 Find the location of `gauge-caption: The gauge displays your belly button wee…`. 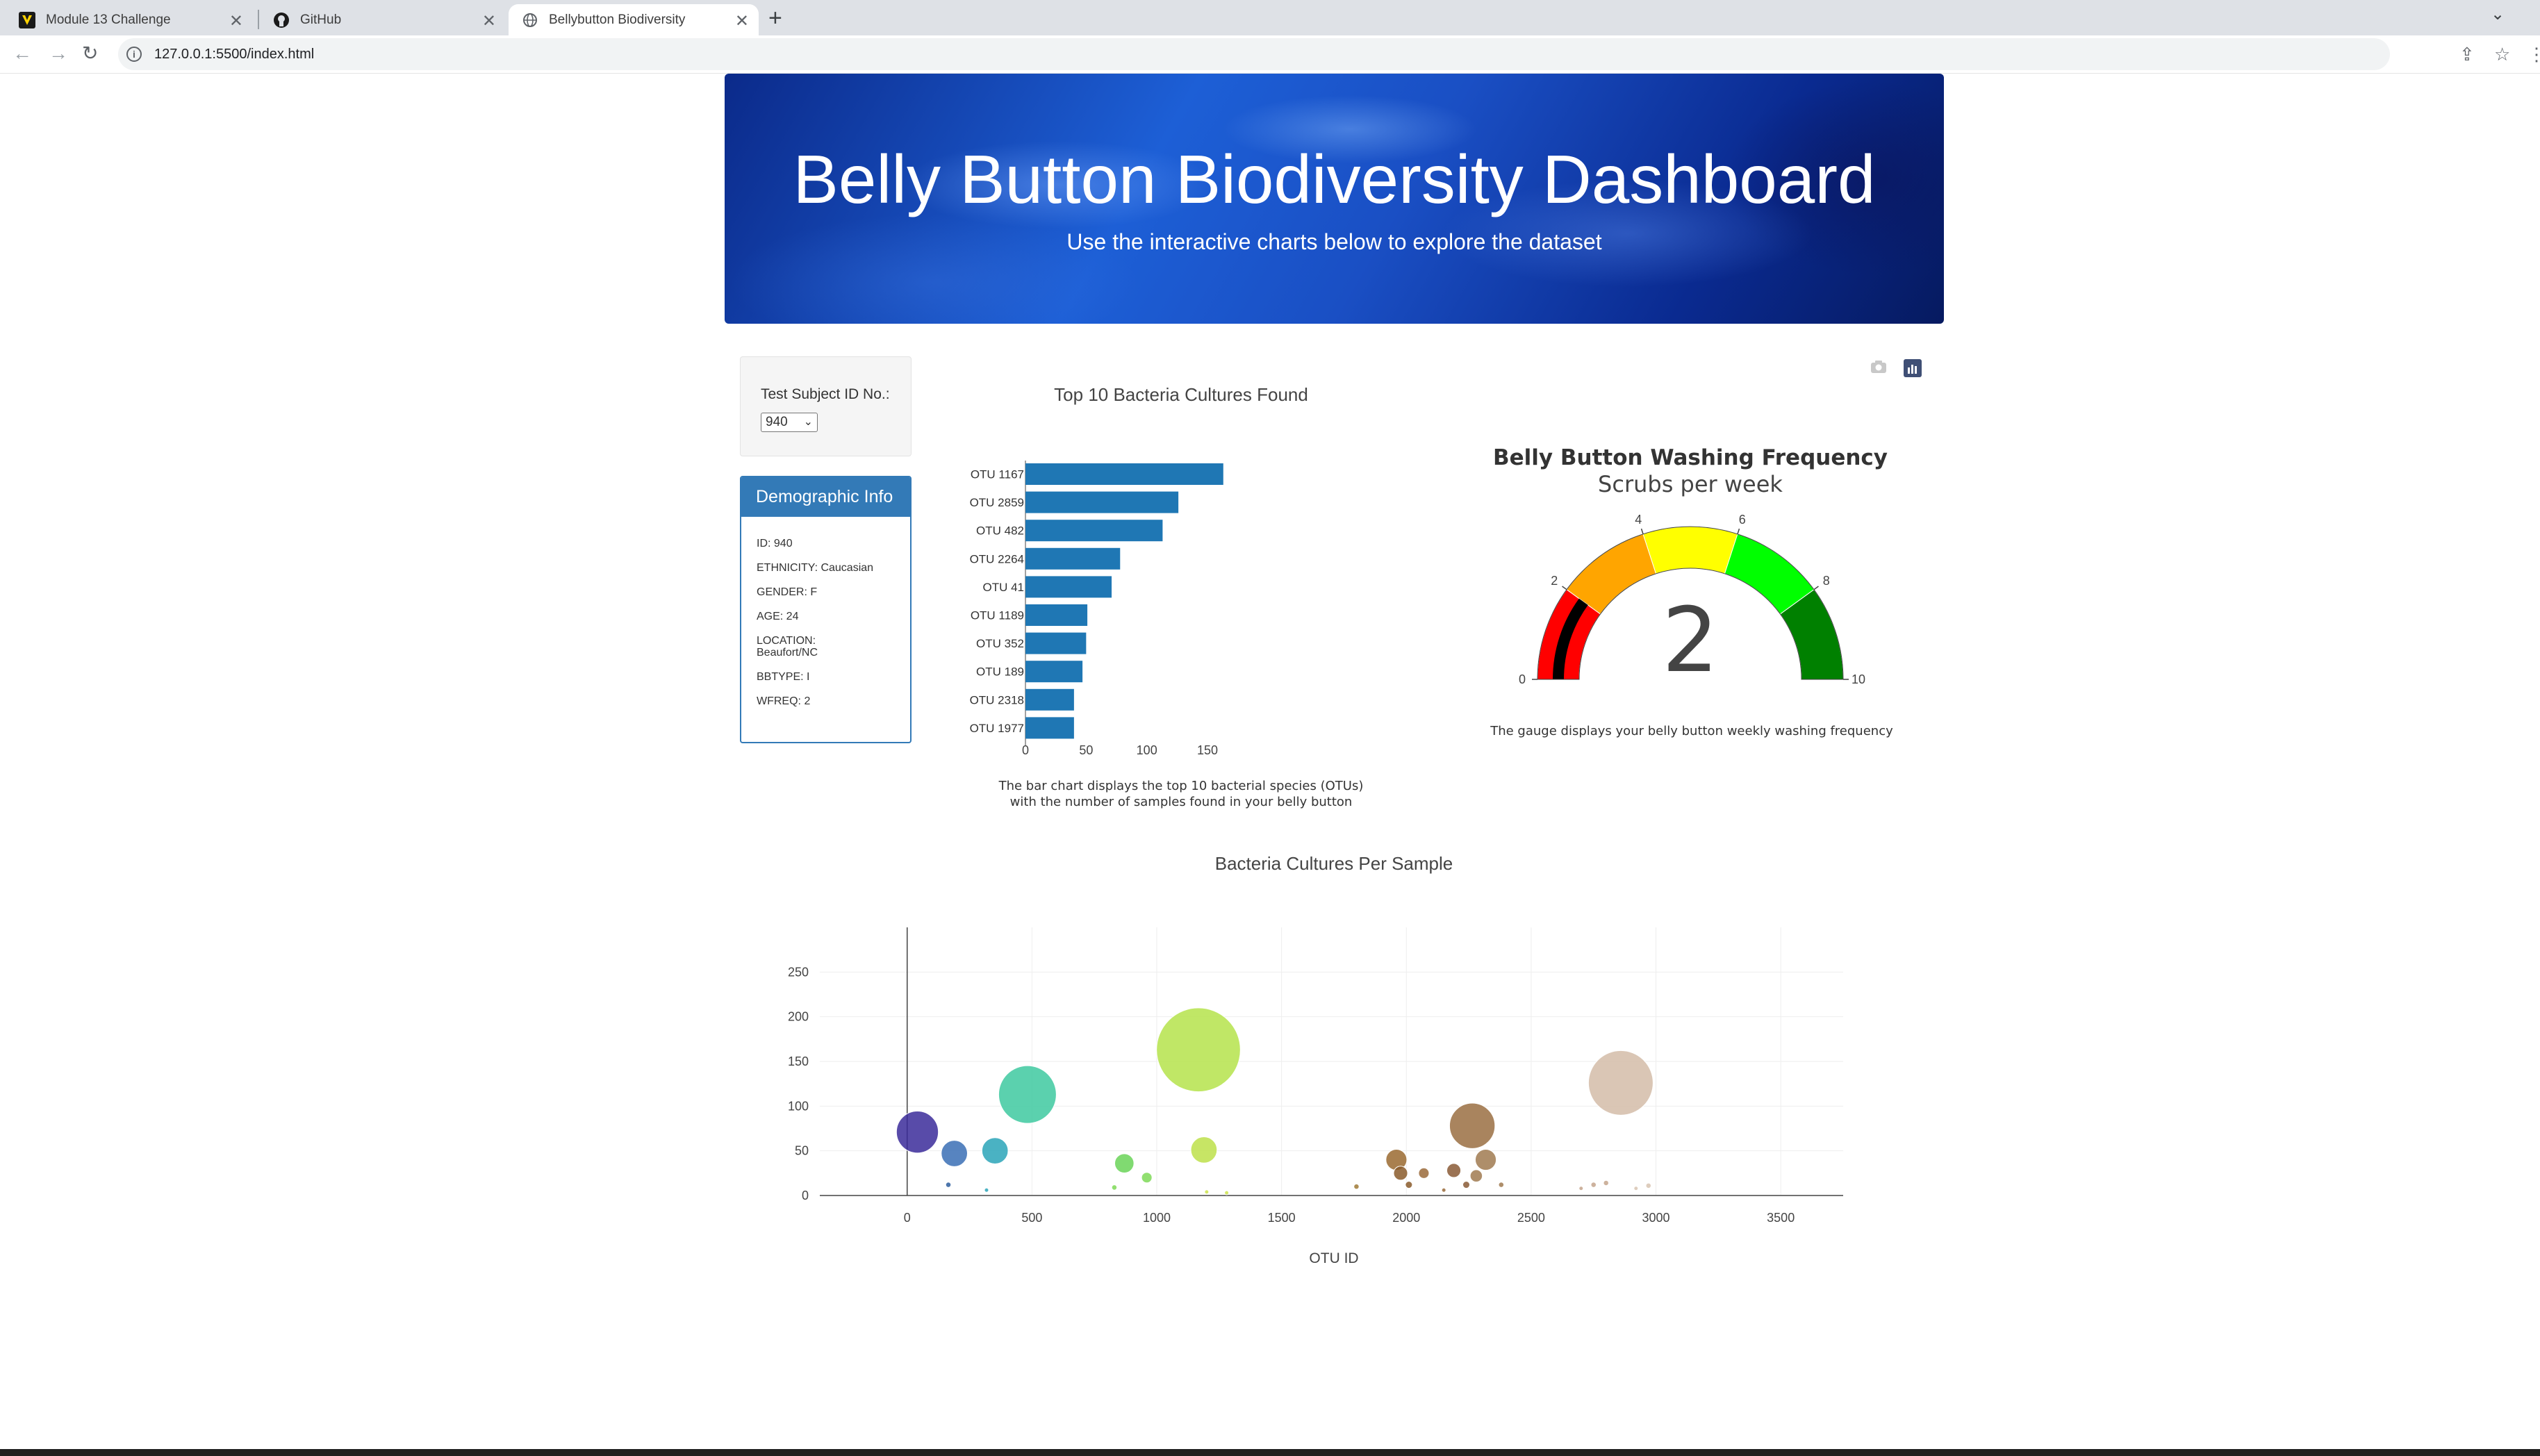

gauge-caption: The gauge displays your belly button wee… is located at coordinates (1691, 731).